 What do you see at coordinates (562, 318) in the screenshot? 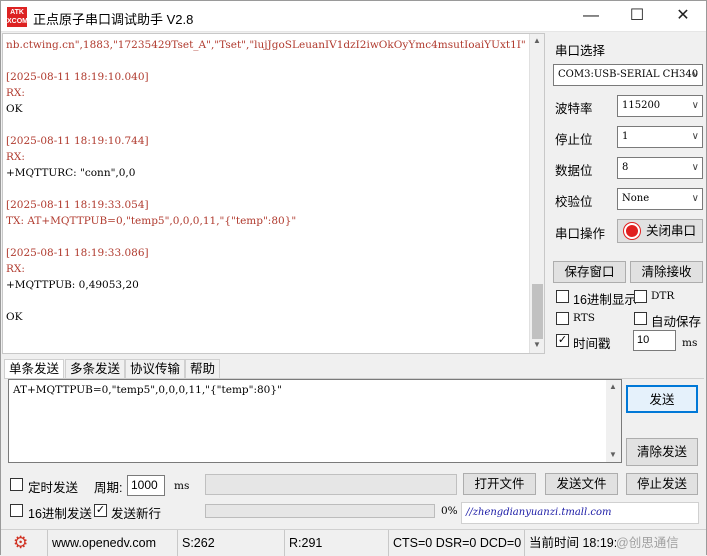
I see `rts-checkbox` at bounding box center [562, 318].